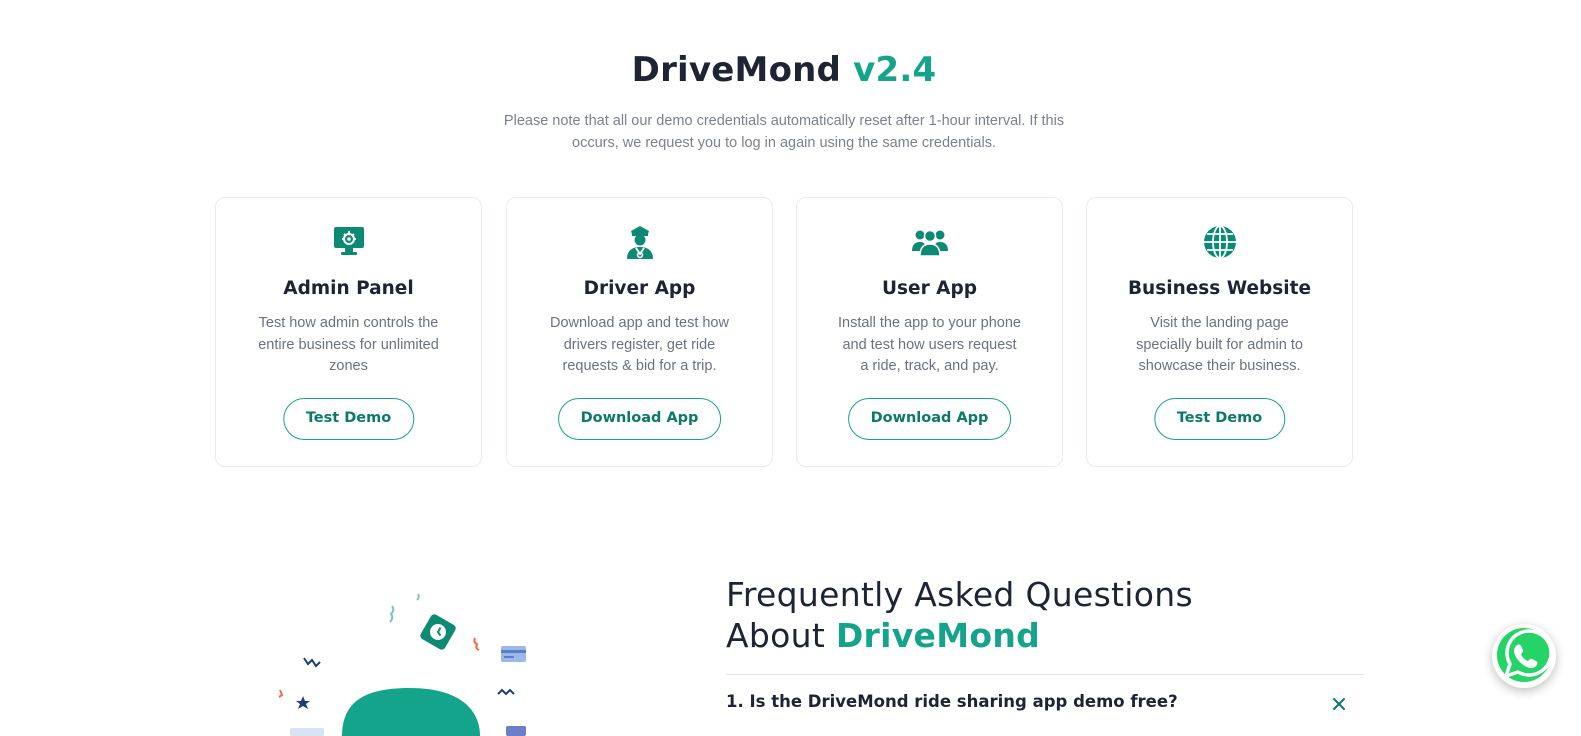  What do you see at coordinates (639, 419) in the screenshot?
I see `driver-download-app-button: Download App` at bounding box center [639, 419].